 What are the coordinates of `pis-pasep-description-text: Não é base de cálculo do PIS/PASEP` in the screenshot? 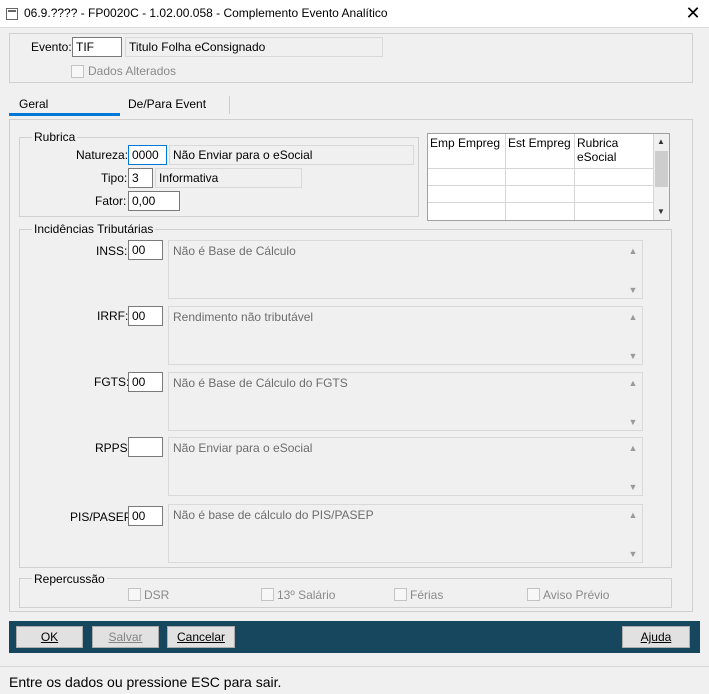 It's located at (273, 515).